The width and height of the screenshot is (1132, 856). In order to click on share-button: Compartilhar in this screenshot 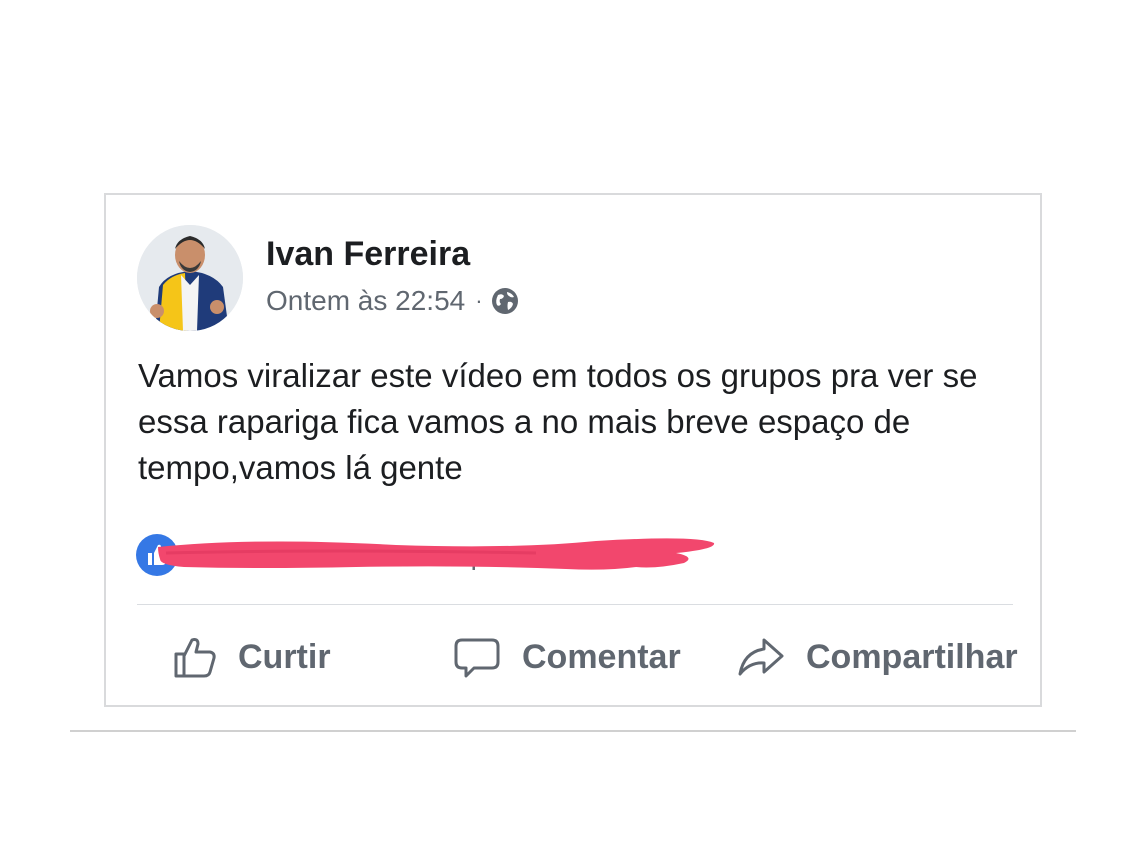, I will do `click(877, 657)`.